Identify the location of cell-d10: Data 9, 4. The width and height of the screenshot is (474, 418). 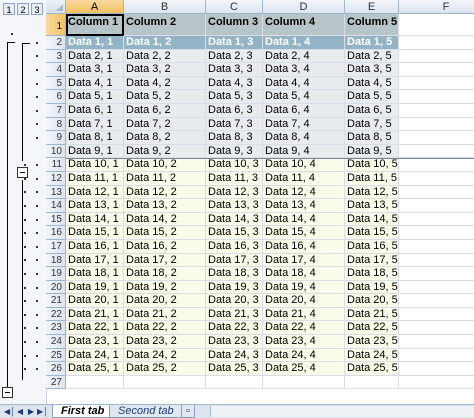
(304, 151).